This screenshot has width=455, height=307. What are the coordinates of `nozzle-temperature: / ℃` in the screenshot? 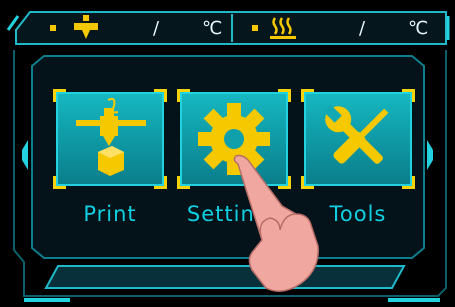 It's located at (136, 28).